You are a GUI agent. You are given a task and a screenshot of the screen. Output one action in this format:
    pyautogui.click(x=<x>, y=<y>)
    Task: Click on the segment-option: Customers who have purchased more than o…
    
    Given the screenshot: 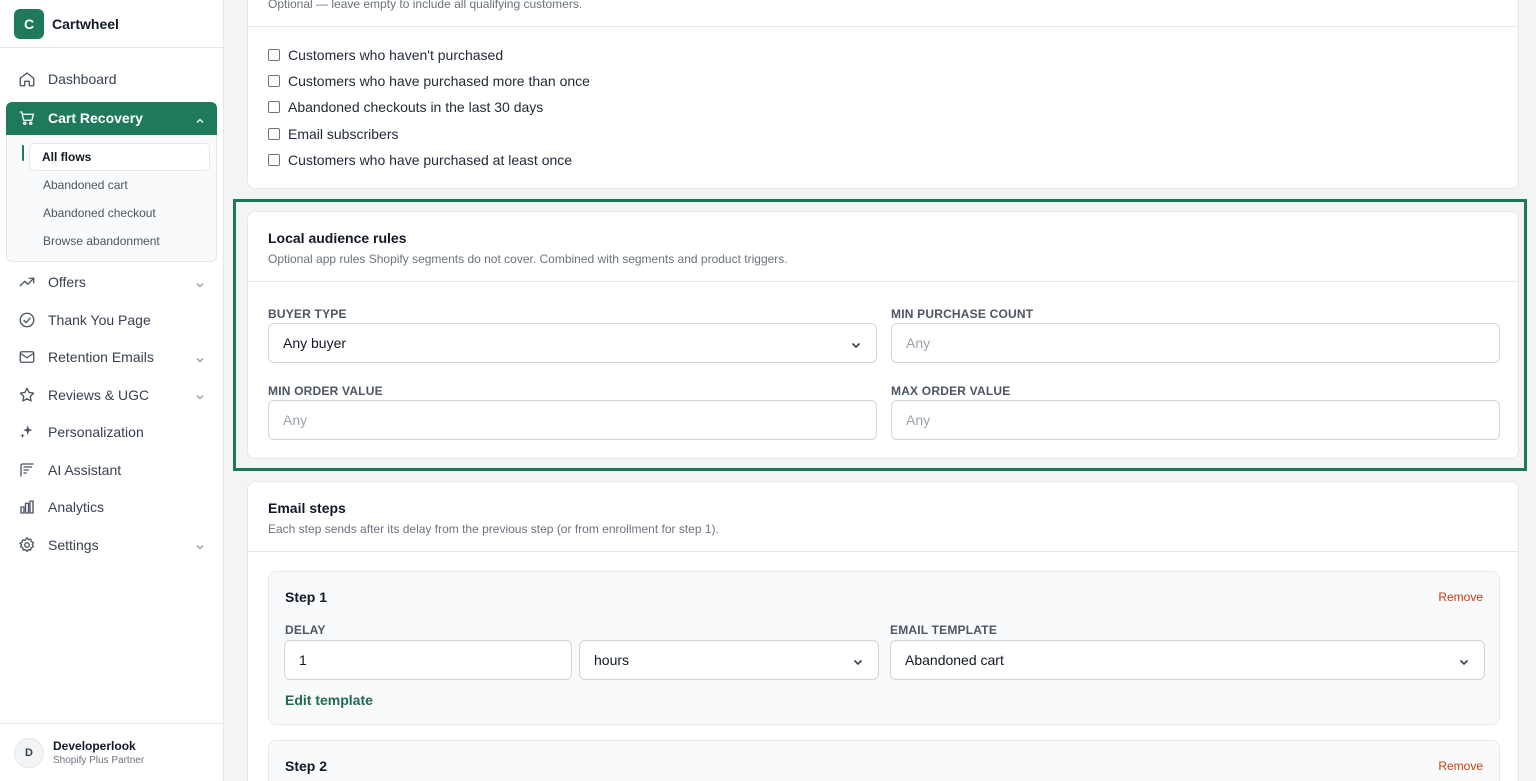 What is the action you would take?
    pyautogui.click(x=429, y=81)
    